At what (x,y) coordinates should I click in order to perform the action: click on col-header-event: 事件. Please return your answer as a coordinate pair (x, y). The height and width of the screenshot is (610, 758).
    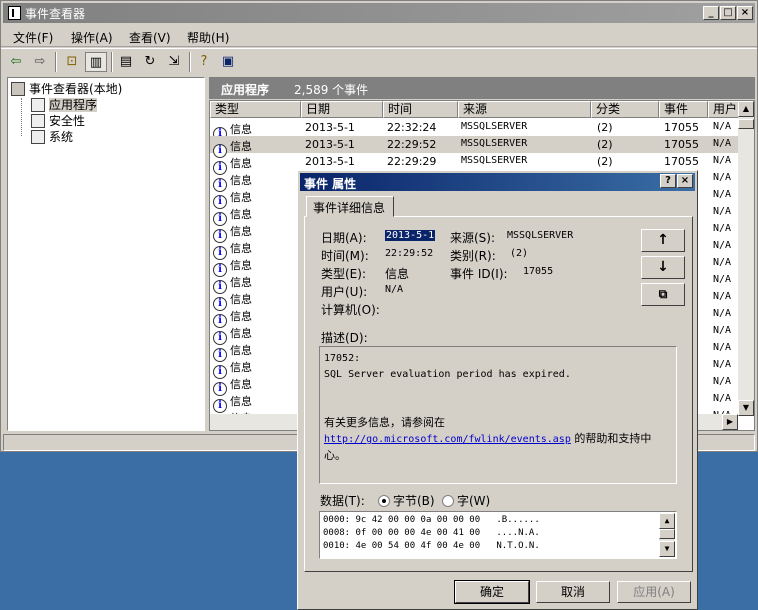
    Looking at the image, I should click on (683, 109).